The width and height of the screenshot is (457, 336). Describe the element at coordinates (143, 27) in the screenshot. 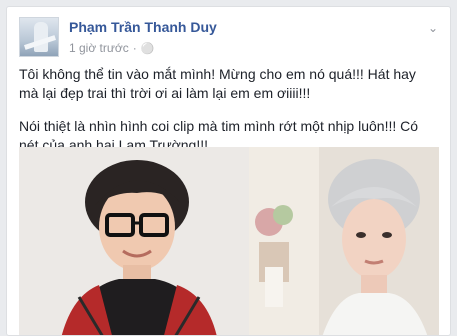

I see `author-name: Phạm Trần Thanh Duy` at that location.